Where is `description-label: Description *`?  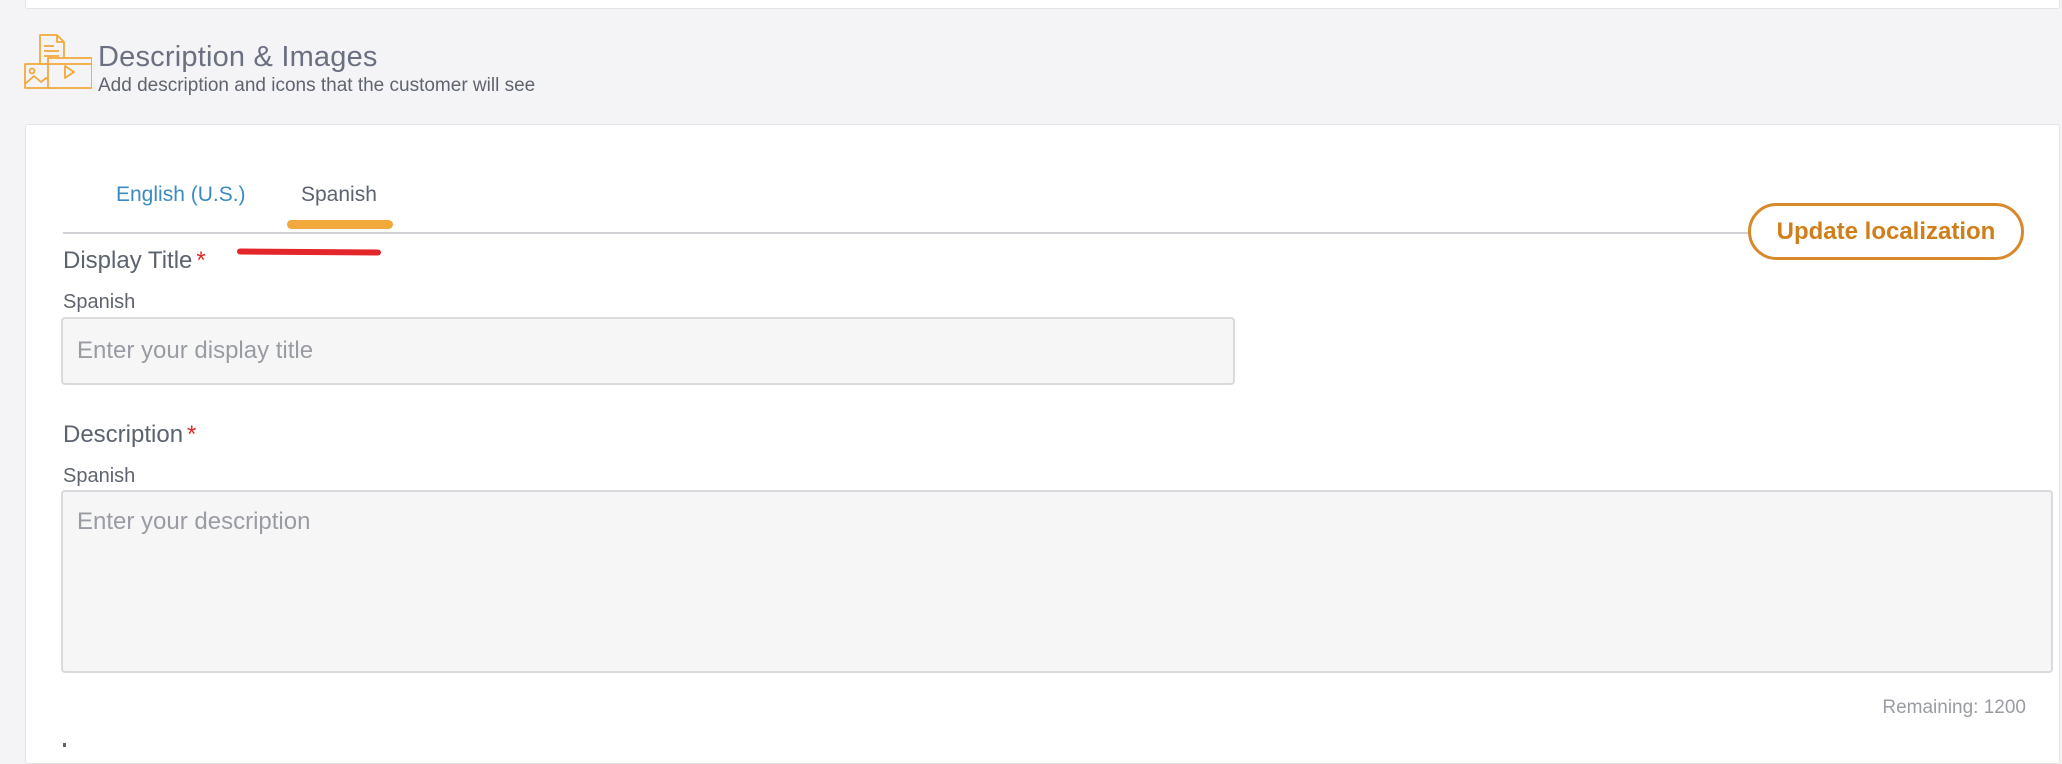
description-label: Description * is located at coordinates (129, 435).